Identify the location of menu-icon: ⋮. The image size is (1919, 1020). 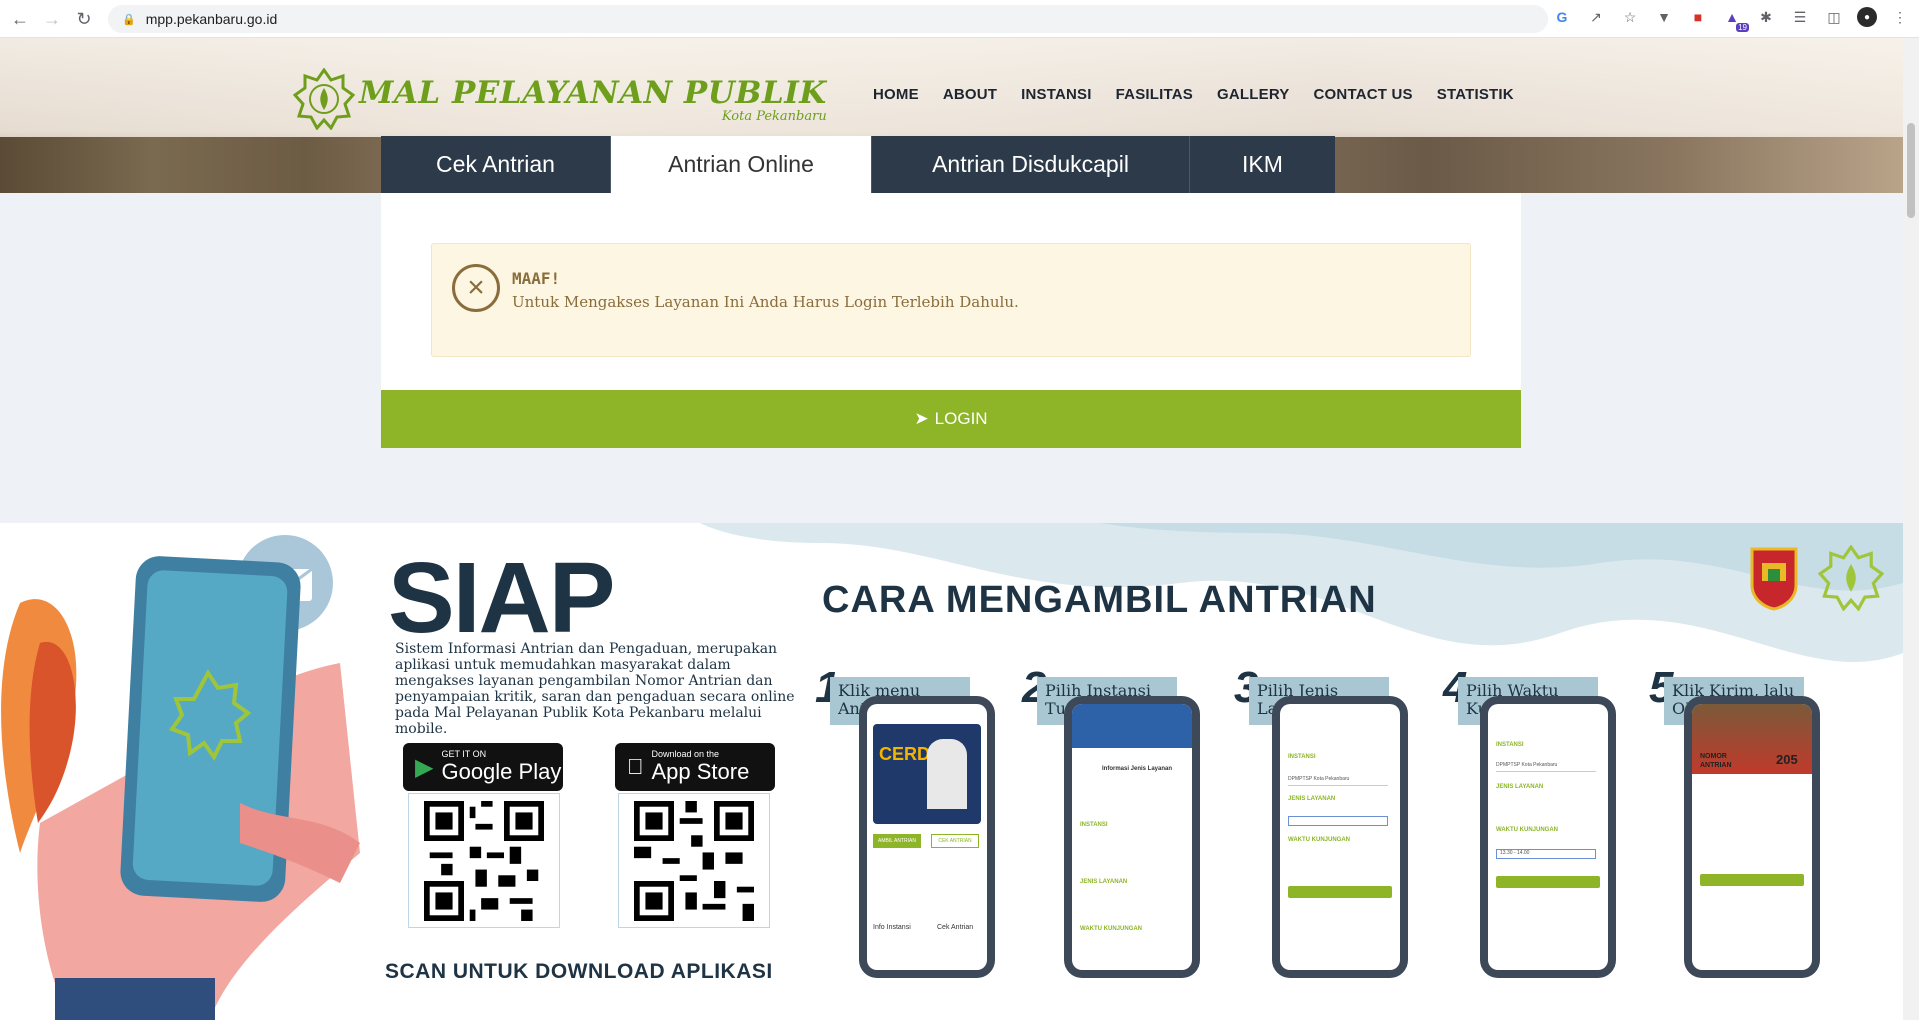
(1900, 17).